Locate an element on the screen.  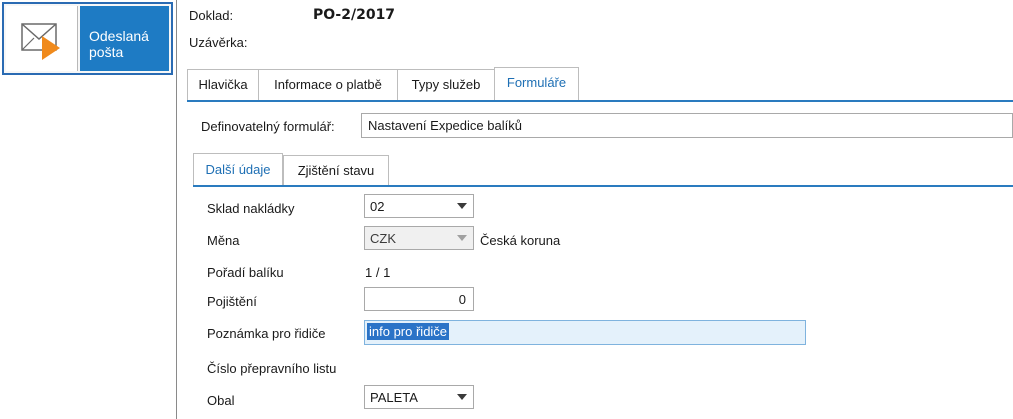
pojisteni-label: Pojištění is located at coordinates (232, 301).